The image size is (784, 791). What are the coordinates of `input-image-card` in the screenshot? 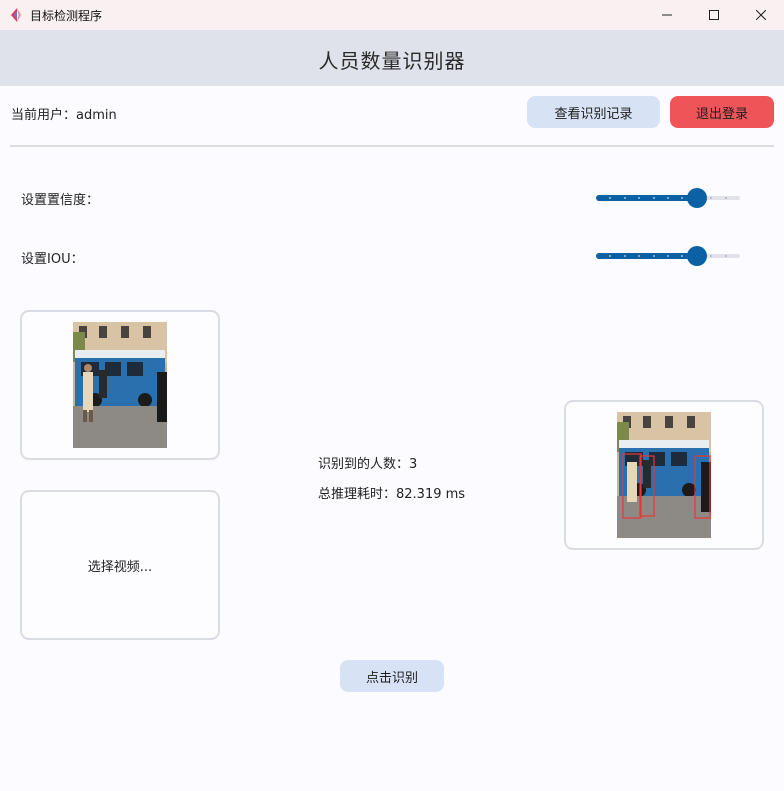 It's located at (120, 385).